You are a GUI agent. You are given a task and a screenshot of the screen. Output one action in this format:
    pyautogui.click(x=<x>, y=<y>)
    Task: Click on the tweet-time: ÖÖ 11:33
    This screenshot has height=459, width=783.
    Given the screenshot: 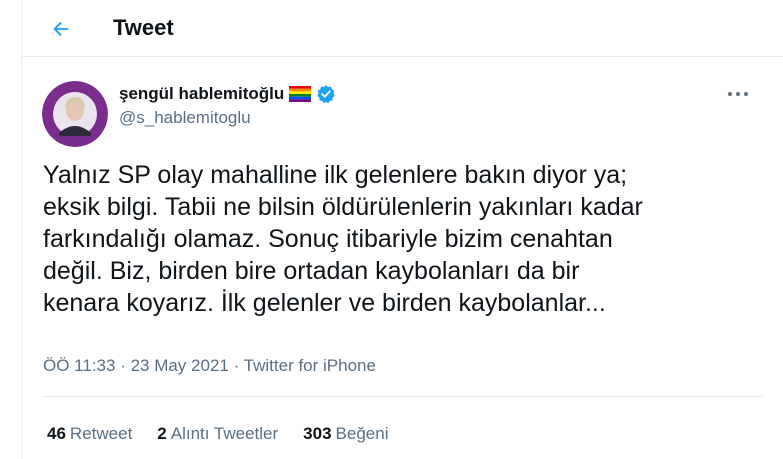 What is the action you would take?
    pyautogui.click(x=79, y=365)
    